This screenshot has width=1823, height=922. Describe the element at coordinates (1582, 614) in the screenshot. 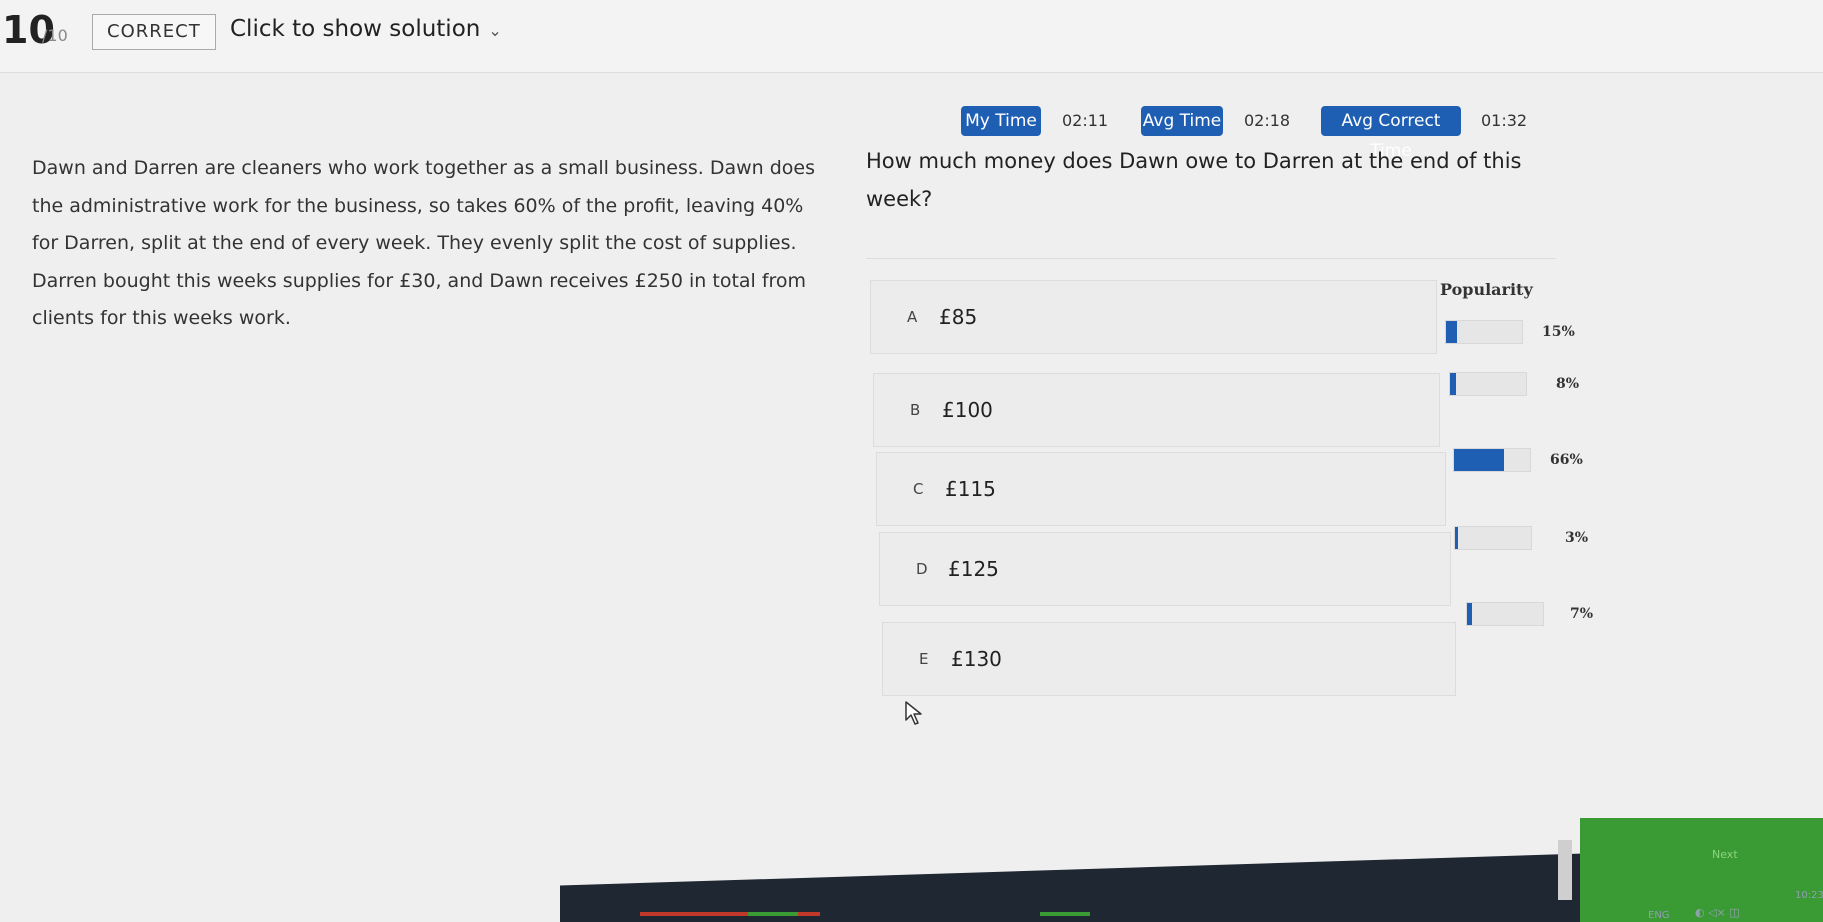

I see `popularity-percent-e: 7%` at that location.